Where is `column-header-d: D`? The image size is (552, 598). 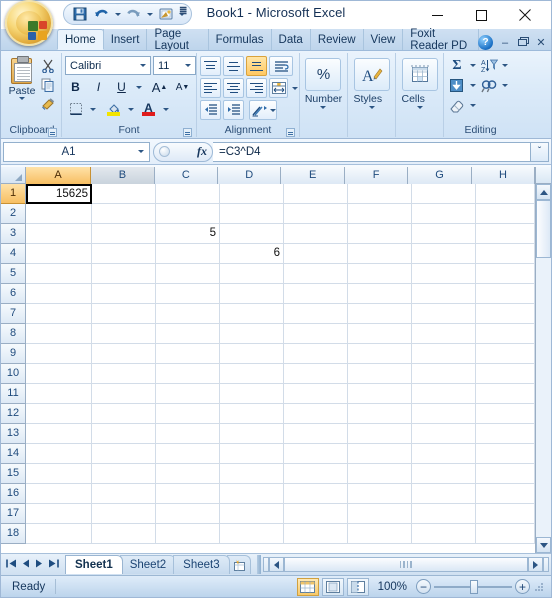 column-header-d: D is located at coordinates (250, 175).